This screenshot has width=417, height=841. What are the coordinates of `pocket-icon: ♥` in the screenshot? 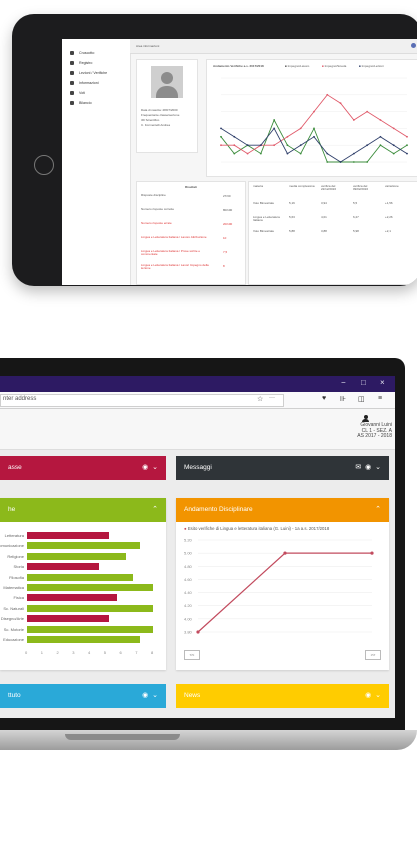 It's located at (324, 398).